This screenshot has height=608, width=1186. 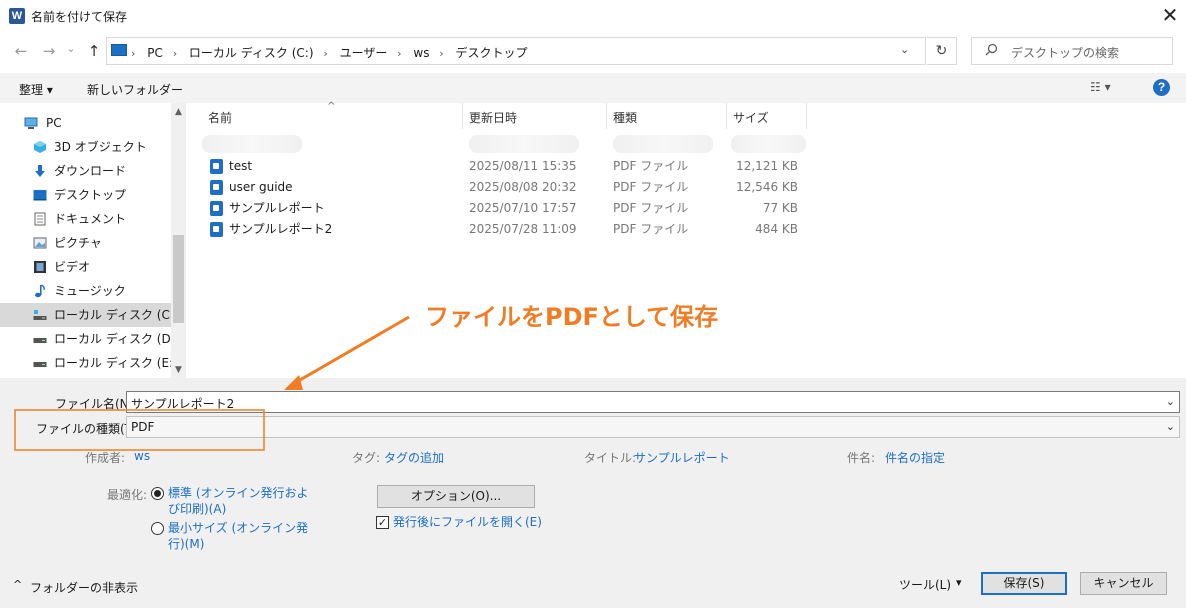 I want to click on sidebar-item-local-disk-e: ローカル ディスク (E:), so click(x=89, y=363).